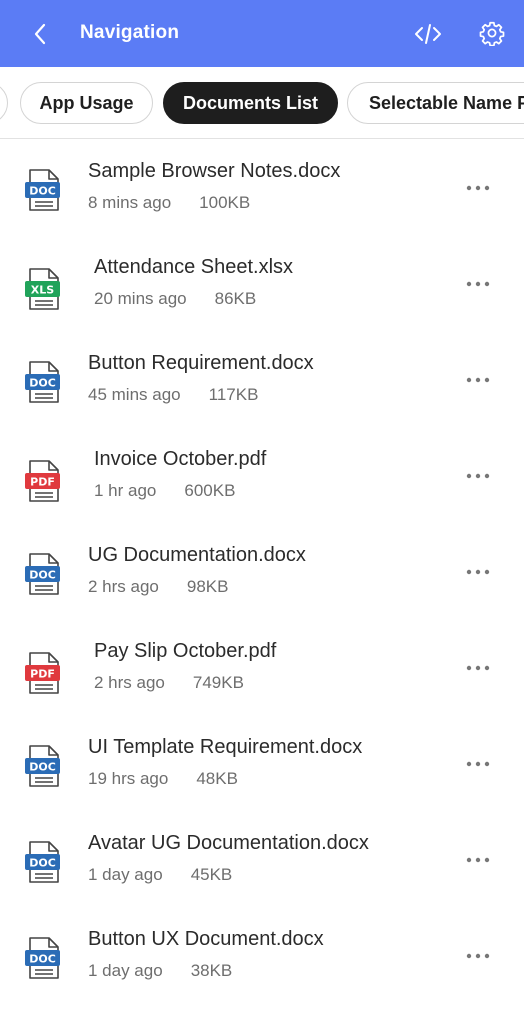 This screenshot has height=1032, width=524. What do you see at coordinates (435, 103) in the screenshot?
I see `tab-selectable-name: Selectable Name P` at bounding box center [435, 103].